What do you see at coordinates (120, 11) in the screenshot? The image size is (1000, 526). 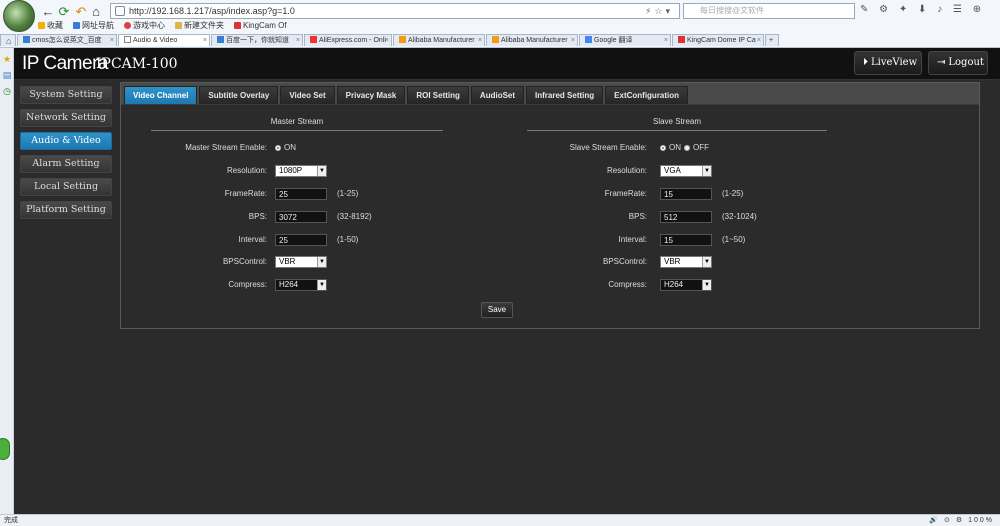 I see `page-icon` at bounding box center [120, 11].